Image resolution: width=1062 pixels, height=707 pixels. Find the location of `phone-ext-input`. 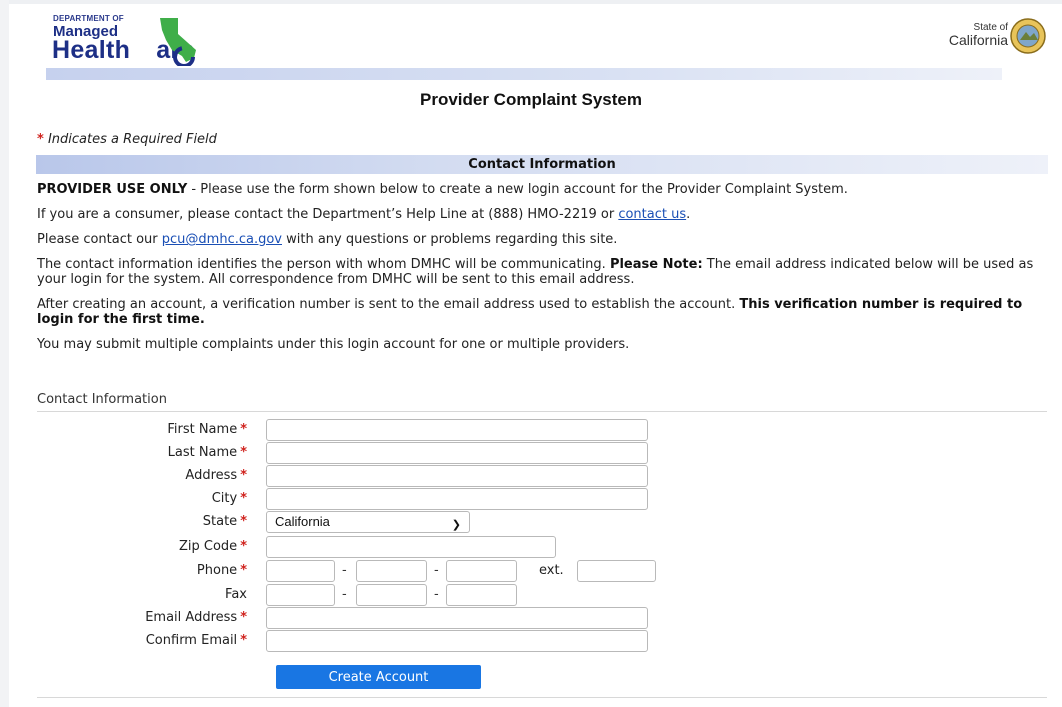

phone-ext-input is located at coordinates (616, 571).